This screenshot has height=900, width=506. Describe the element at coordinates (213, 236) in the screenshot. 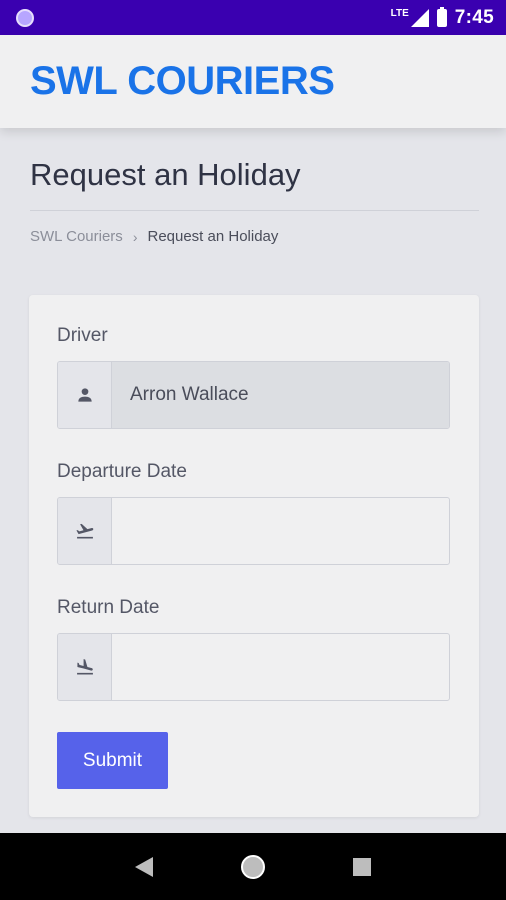

I see `breadcrumb-current: Request an Holiday` at that location.